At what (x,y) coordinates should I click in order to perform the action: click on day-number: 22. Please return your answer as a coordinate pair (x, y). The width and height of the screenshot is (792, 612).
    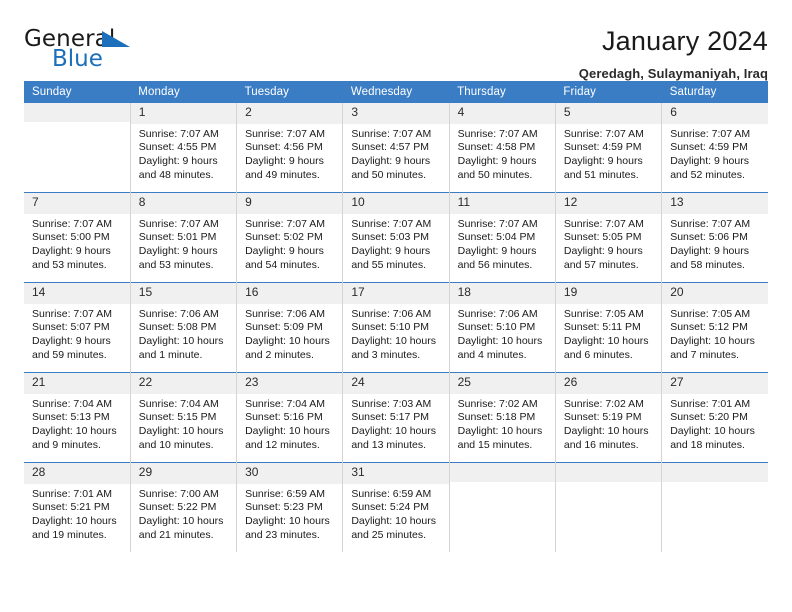
    Looking at the image, I should click on (183, 383).